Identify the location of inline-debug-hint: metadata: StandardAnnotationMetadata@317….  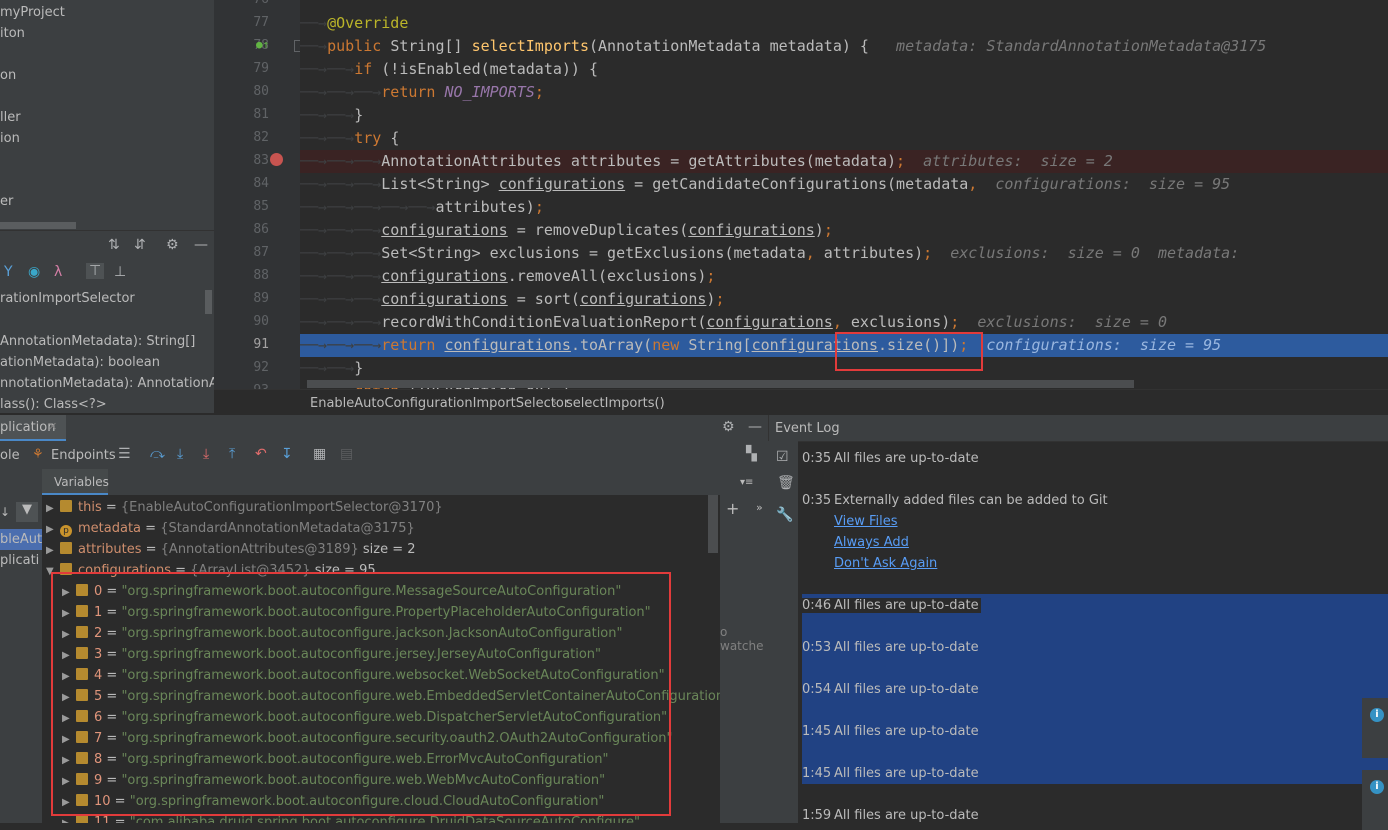
(1081, 46).